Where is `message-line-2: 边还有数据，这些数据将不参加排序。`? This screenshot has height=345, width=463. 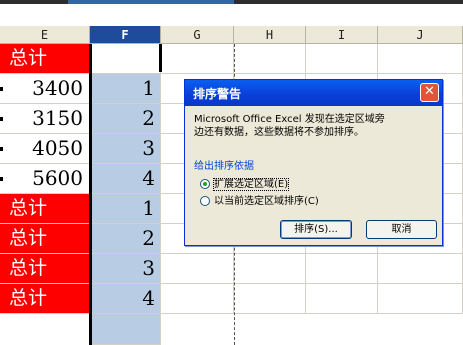
message-line-2: 边还有数据，这些数据将不参加排序。 is located at coordinates (279, 132).